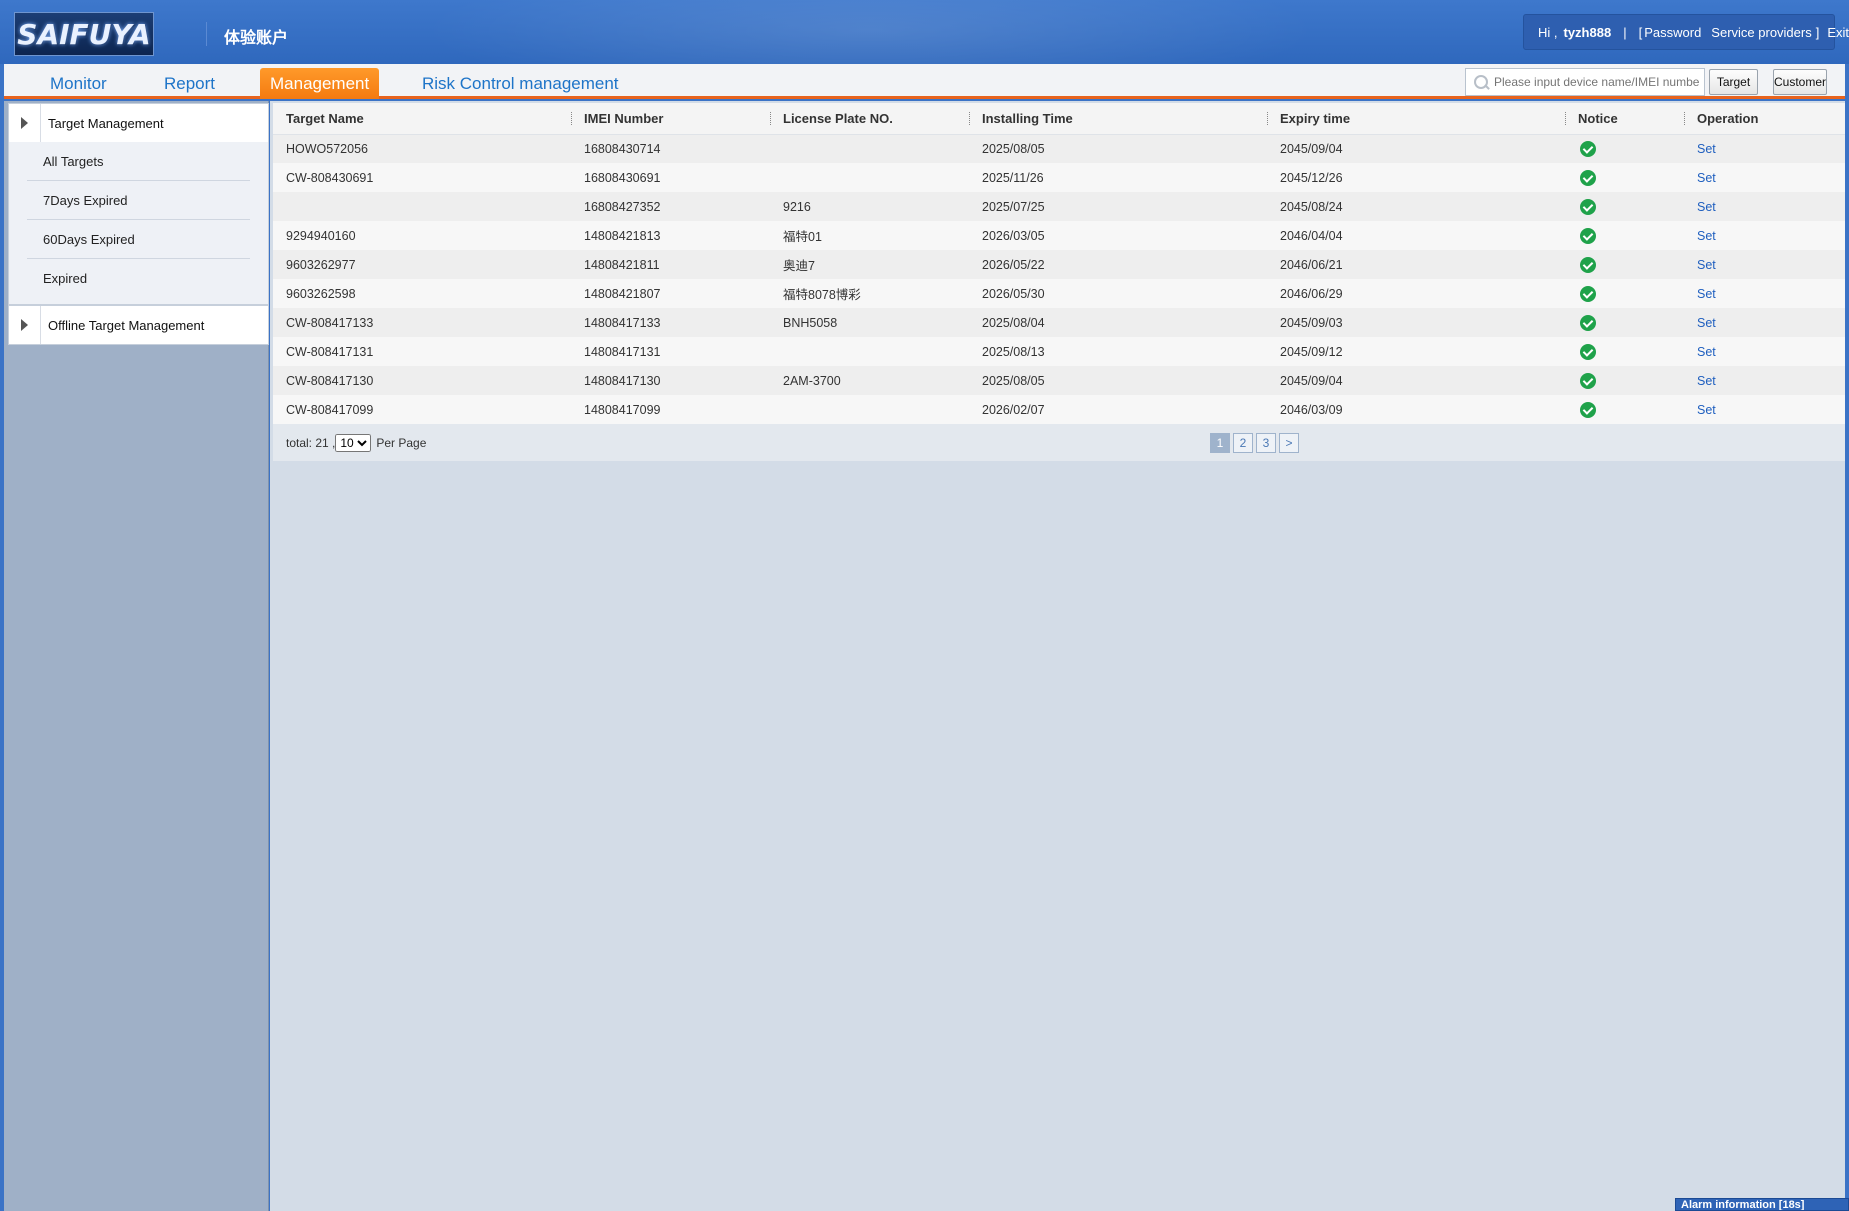  Describe the element at coordinates (206, 34) in the screenshot. I see `header-divider` at that location.